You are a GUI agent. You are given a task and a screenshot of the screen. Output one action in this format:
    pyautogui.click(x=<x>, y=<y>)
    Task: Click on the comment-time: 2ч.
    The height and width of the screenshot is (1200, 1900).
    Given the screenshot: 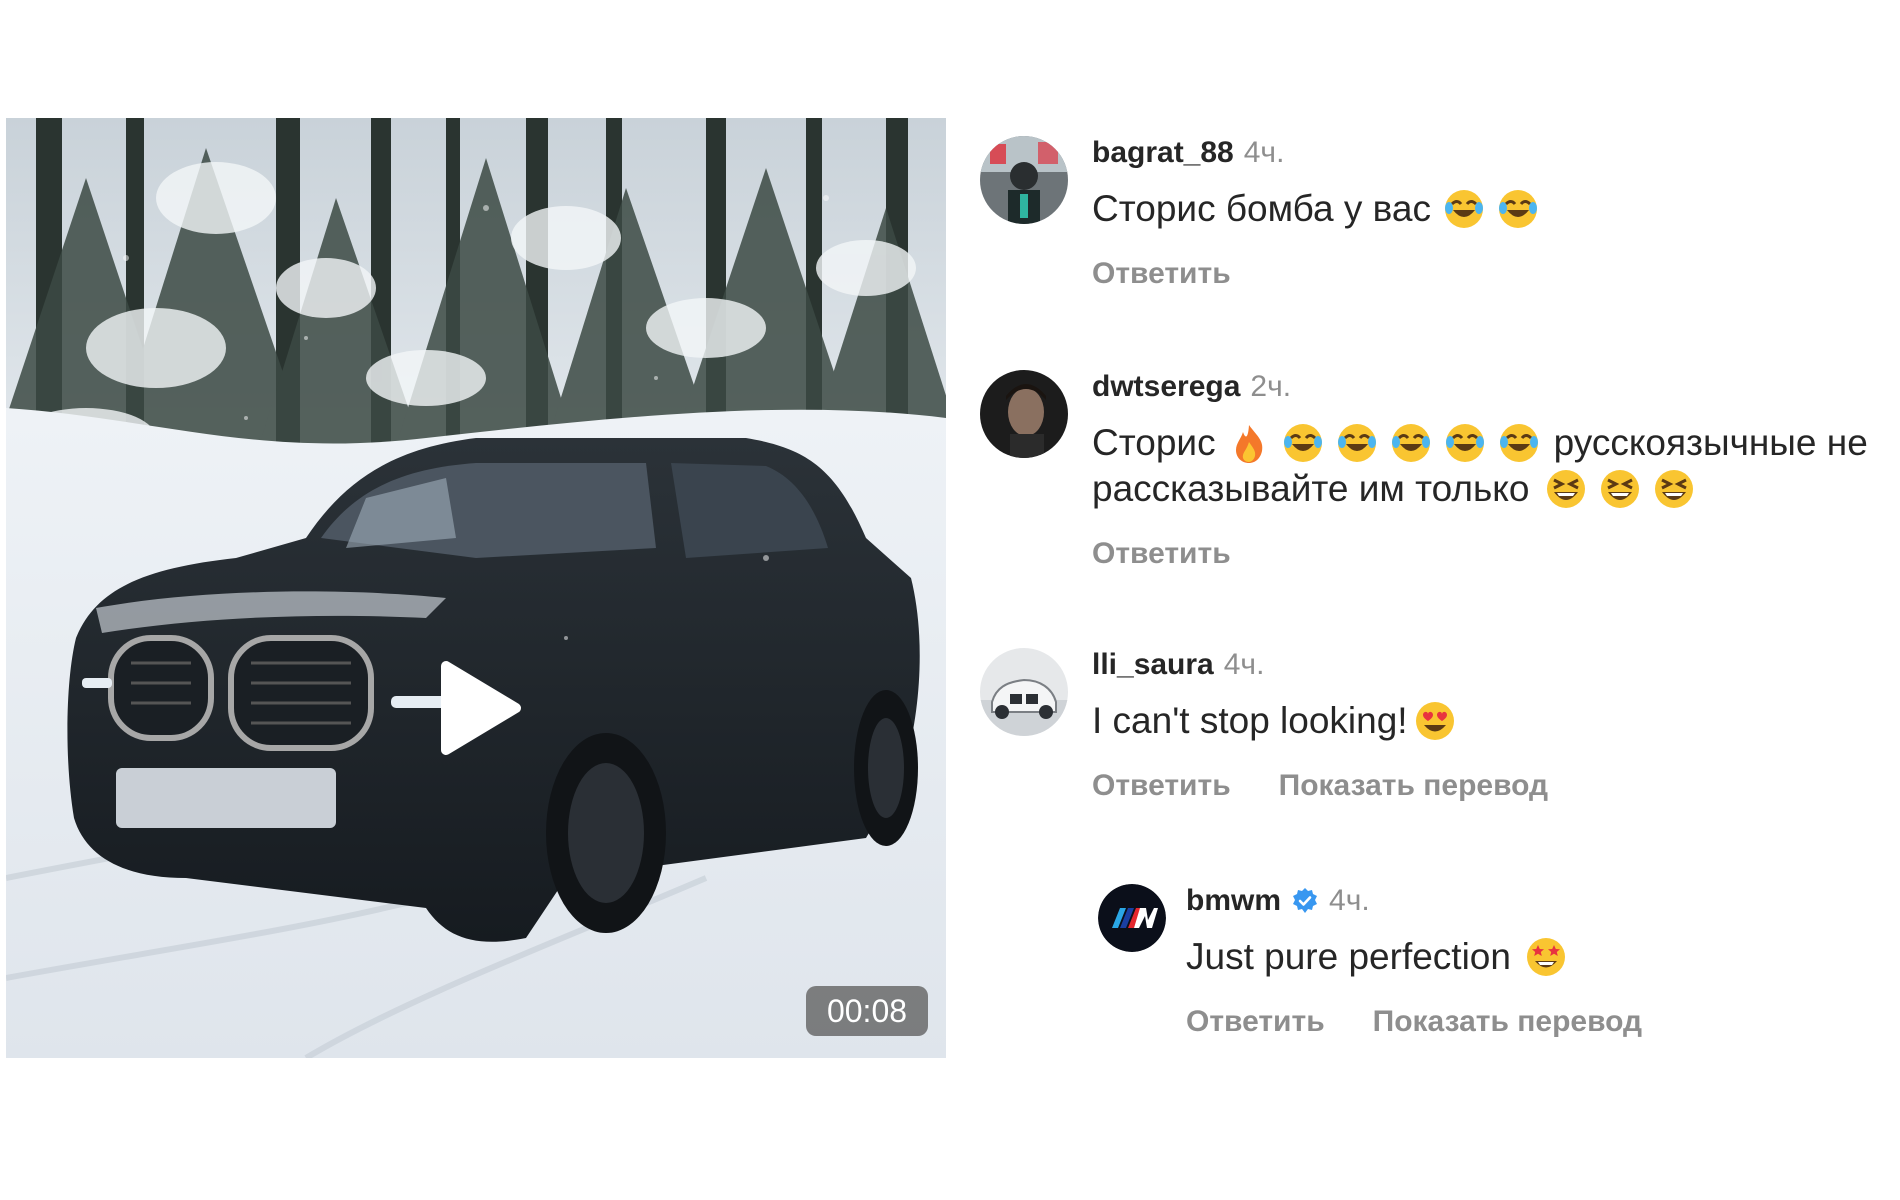 What is the action you would take?
    pyautogui.click(x=1271, y=386)
    